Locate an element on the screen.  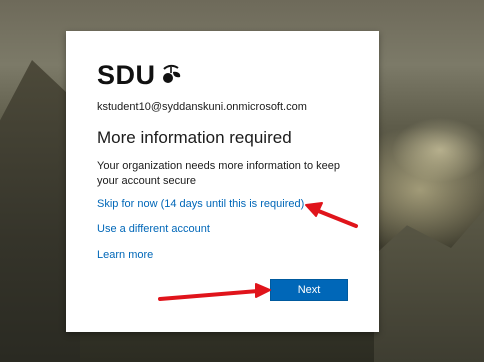
learn-more-link: Learn more is located at coordinates (125, 255).